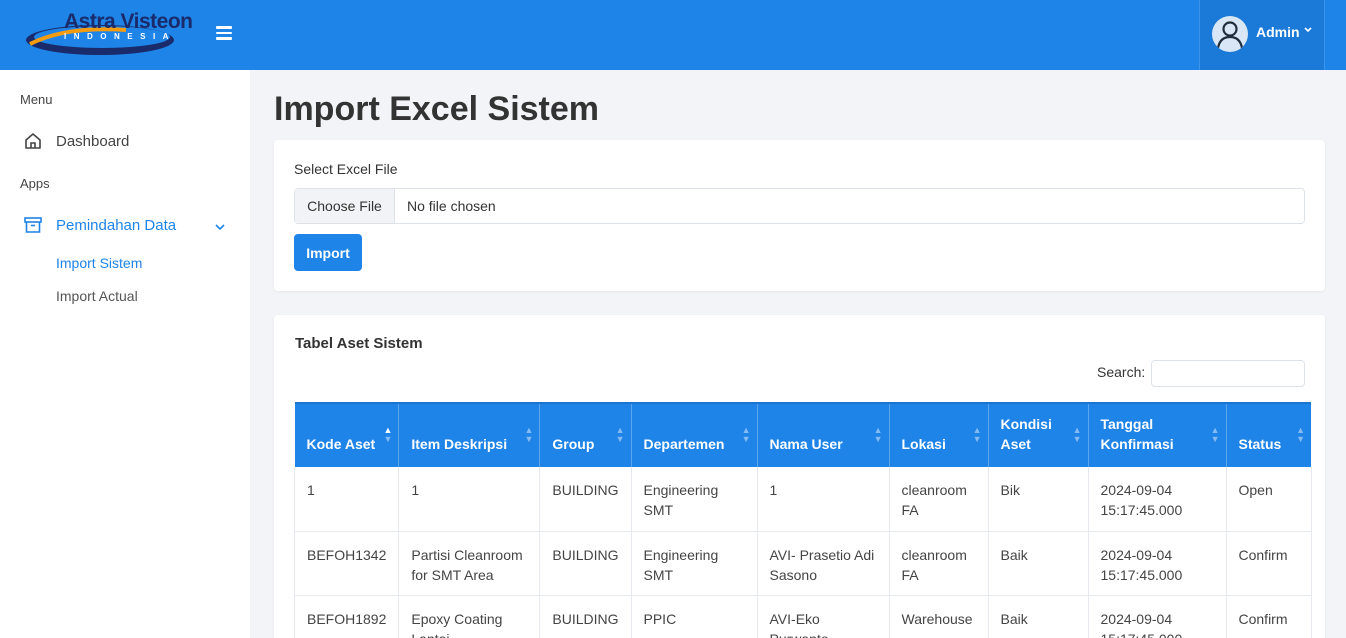 The width and height of the screenshot is (1346, 638). Describe the element at coordinates (1268, 434) in the screenshot. I see `column-header: Status ▲ ▼` at that location.